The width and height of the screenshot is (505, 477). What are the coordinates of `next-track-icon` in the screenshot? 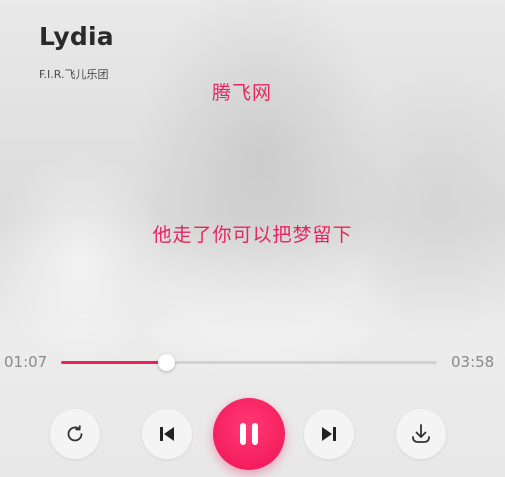 It's located at (329, 434).